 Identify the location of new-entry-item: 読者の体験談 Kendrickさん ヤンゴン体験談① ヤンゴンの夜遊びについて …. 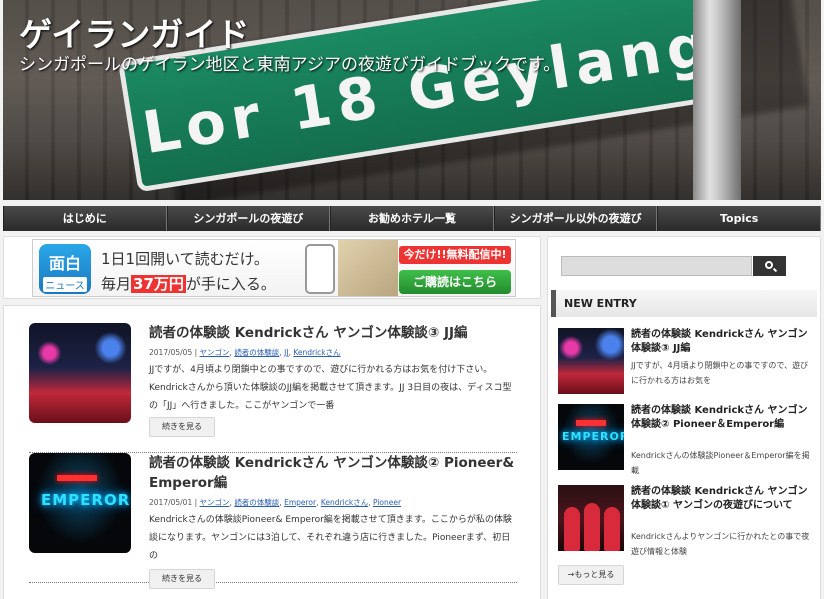
(687, 521).